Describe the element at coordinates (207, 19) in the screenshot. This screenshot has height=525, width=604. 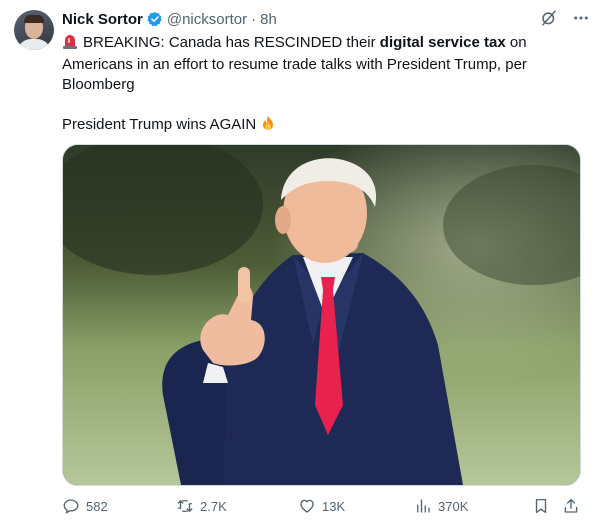
I see `author-handle: @nicksortor` at that location.